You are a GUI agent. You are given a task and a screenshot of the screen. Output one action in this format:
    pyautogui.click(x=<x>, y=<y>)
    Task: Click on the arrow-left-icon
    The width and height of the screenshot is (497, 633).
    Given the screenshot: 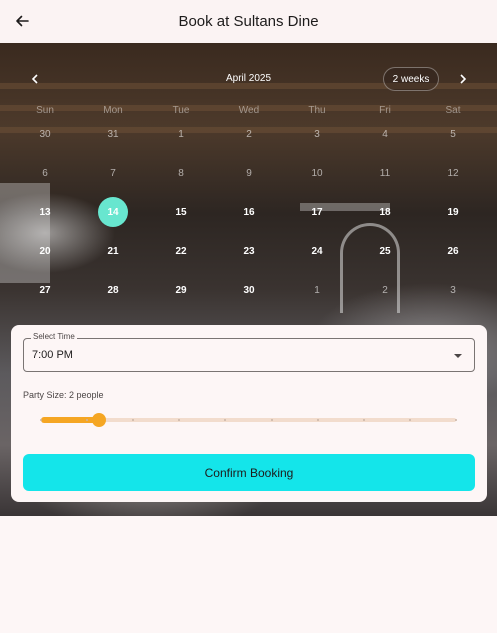 What is the action you would take?
    pyautogui.click(x=22, y=21)
    